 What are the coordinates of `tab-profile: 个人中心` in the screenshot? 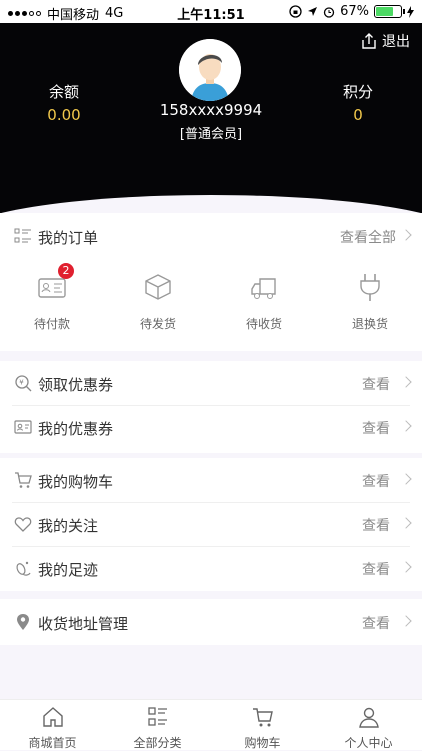 It's located at (368, 727).